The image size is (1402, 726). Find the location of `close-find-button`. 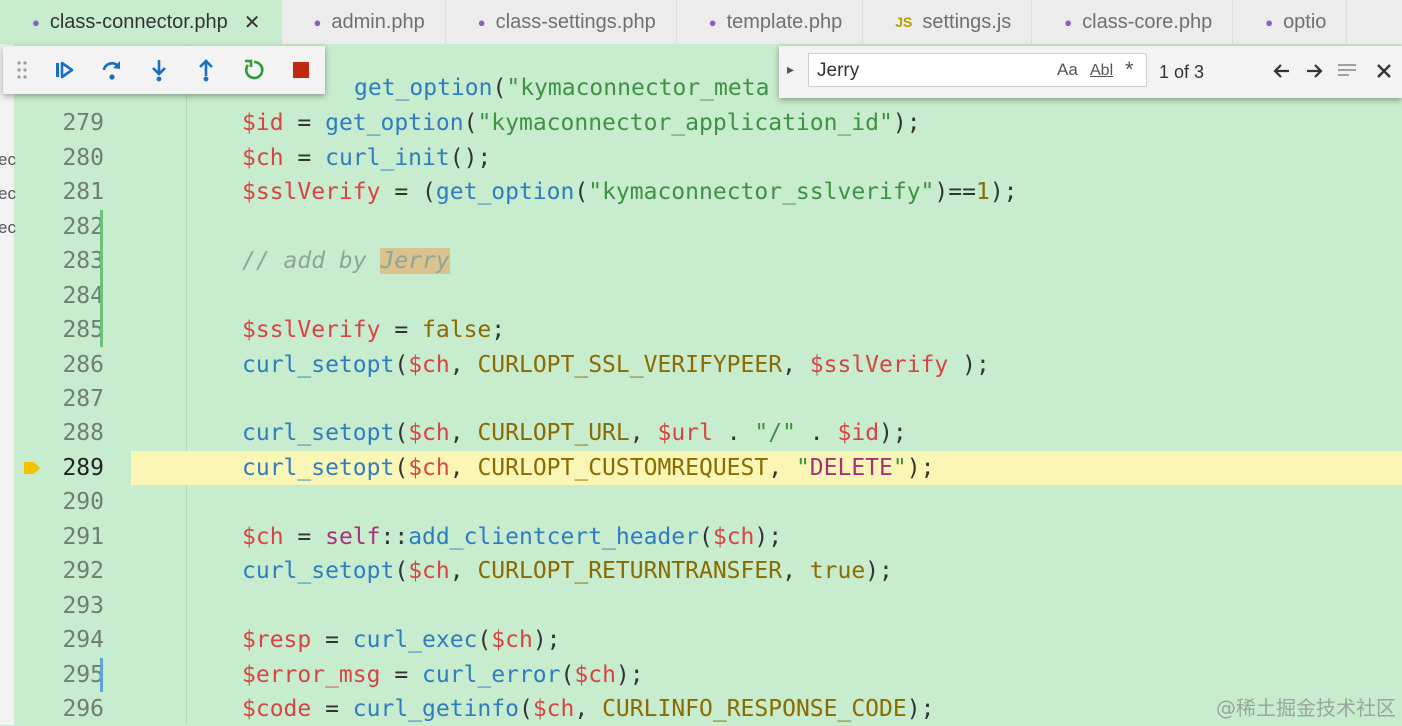

close-find-button is located at coordinates (1384, 71).